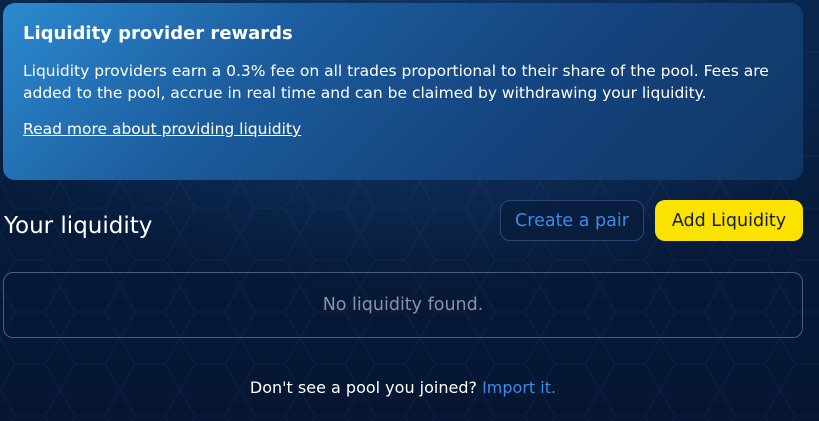 This screenshot has height=421, width=819. I want to click on your-liquidity-title: Your liquidity, so click(78, 226).